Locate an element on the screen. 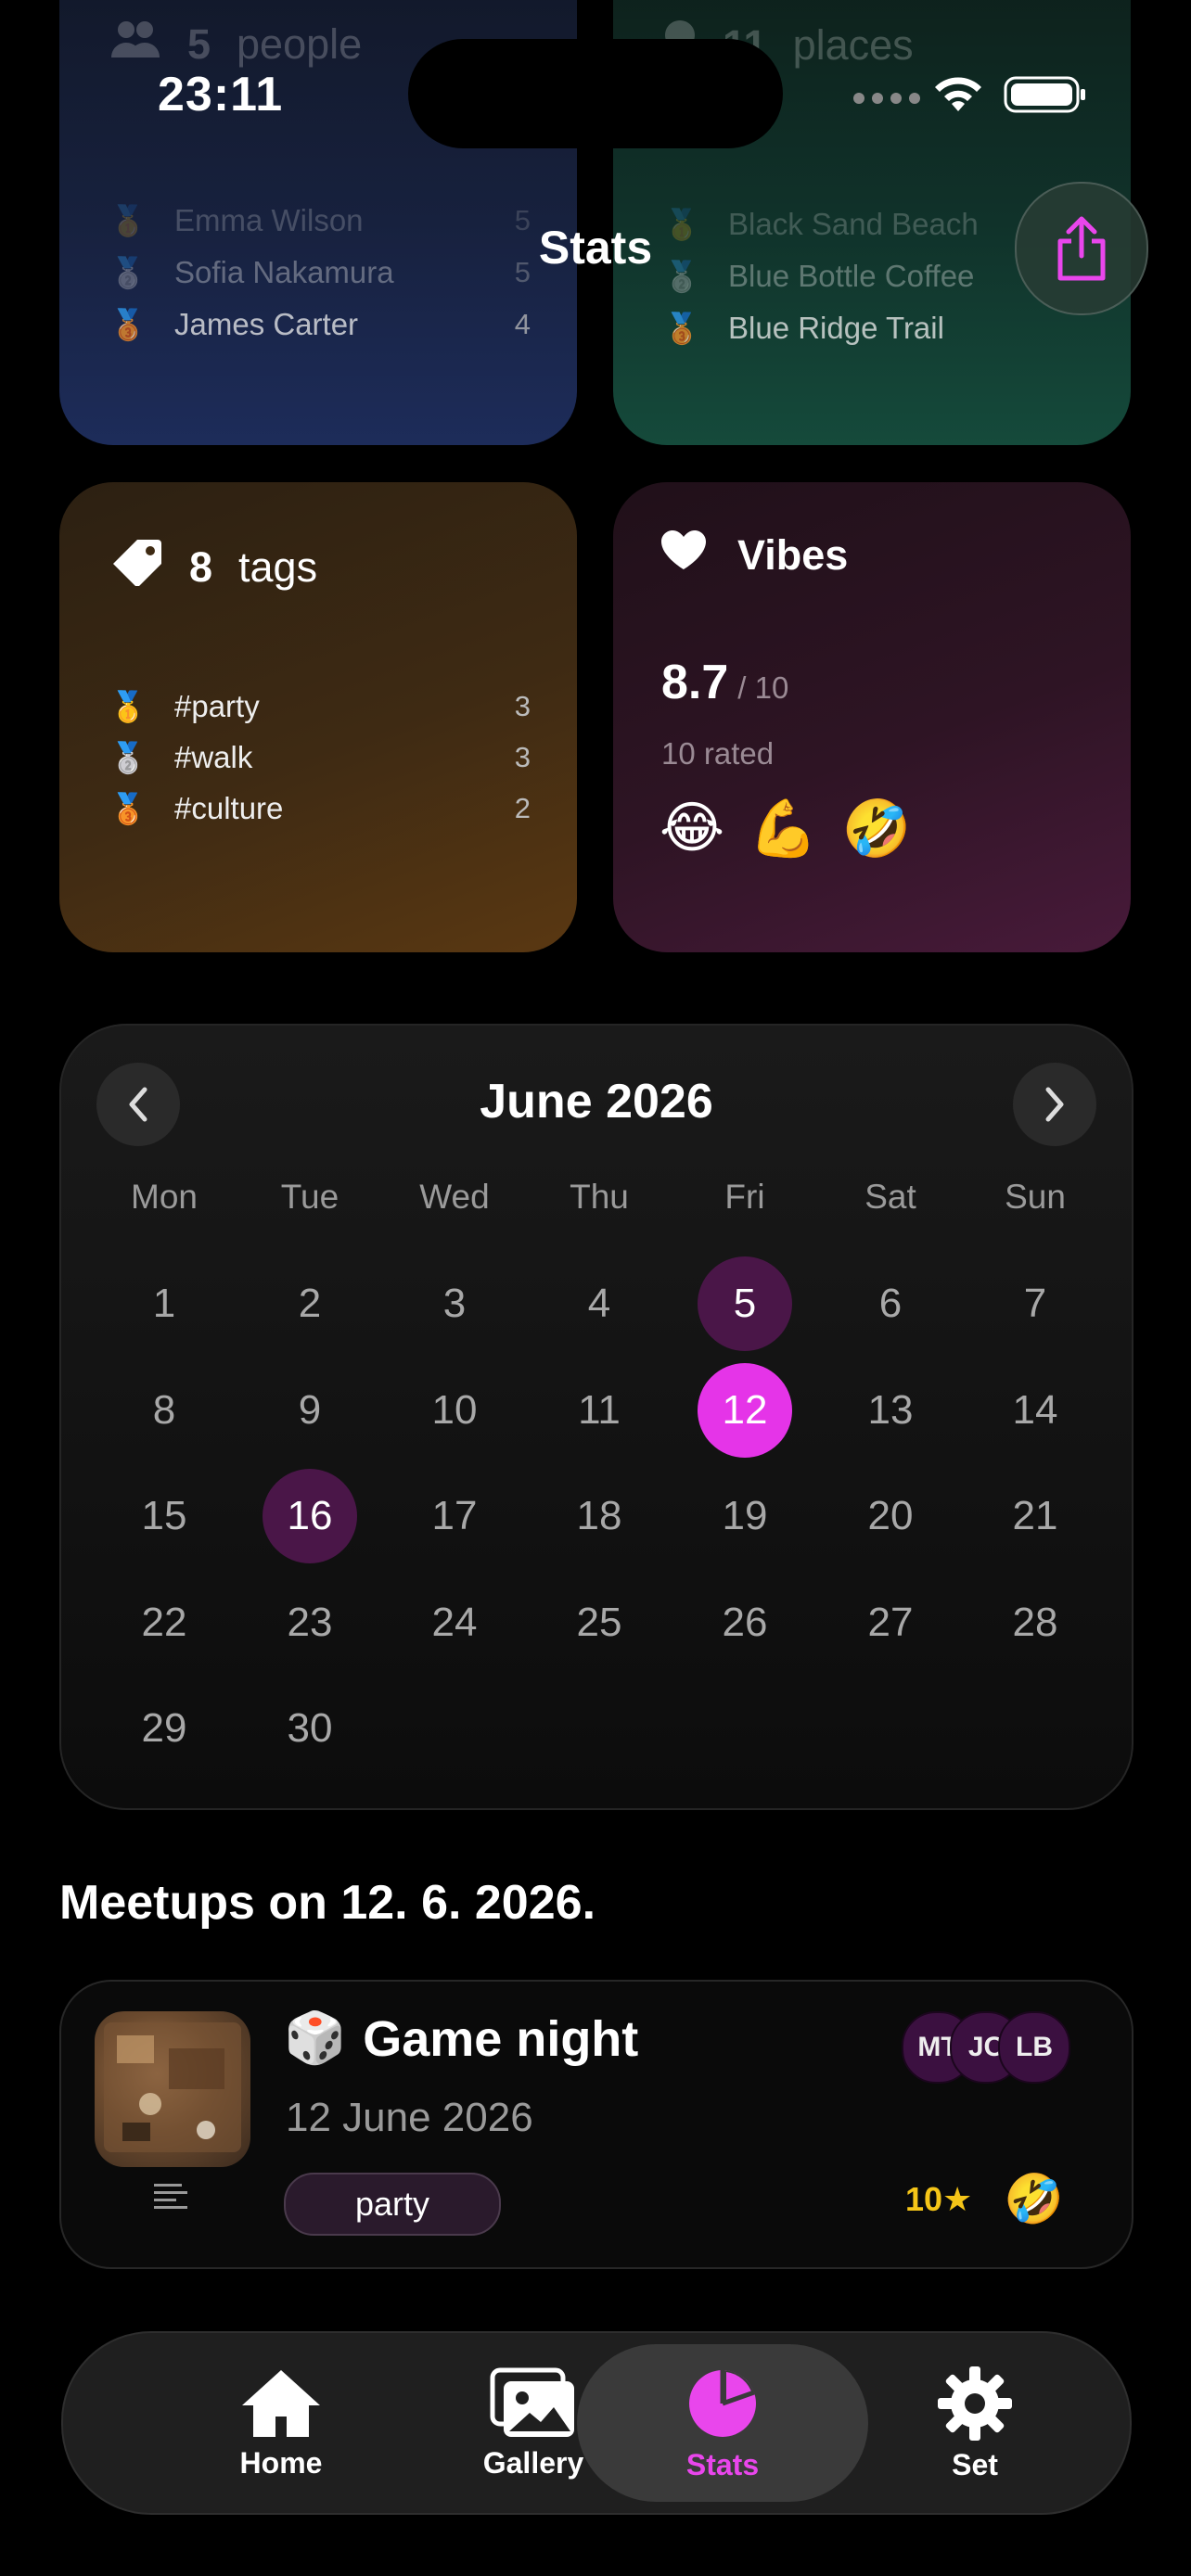 Image resolution: width=1191 pixels, height=2576 pixels. vibes-card: Vibes 8.7 / 10 10 rated 😂 💪 🤣 is located at coordinates (872, 717).